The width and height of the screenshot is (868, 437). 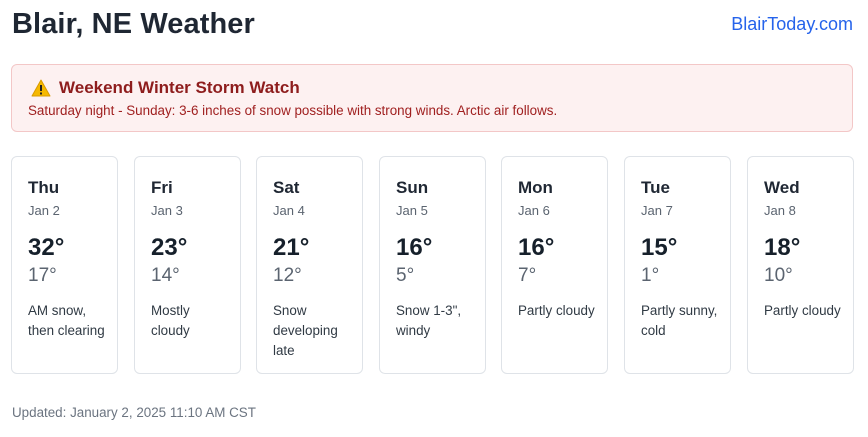 I want to click on forecast-day-card: Sun Jan 5 16° 5° Snow 1-3", windy, so click(x=432, y=265).